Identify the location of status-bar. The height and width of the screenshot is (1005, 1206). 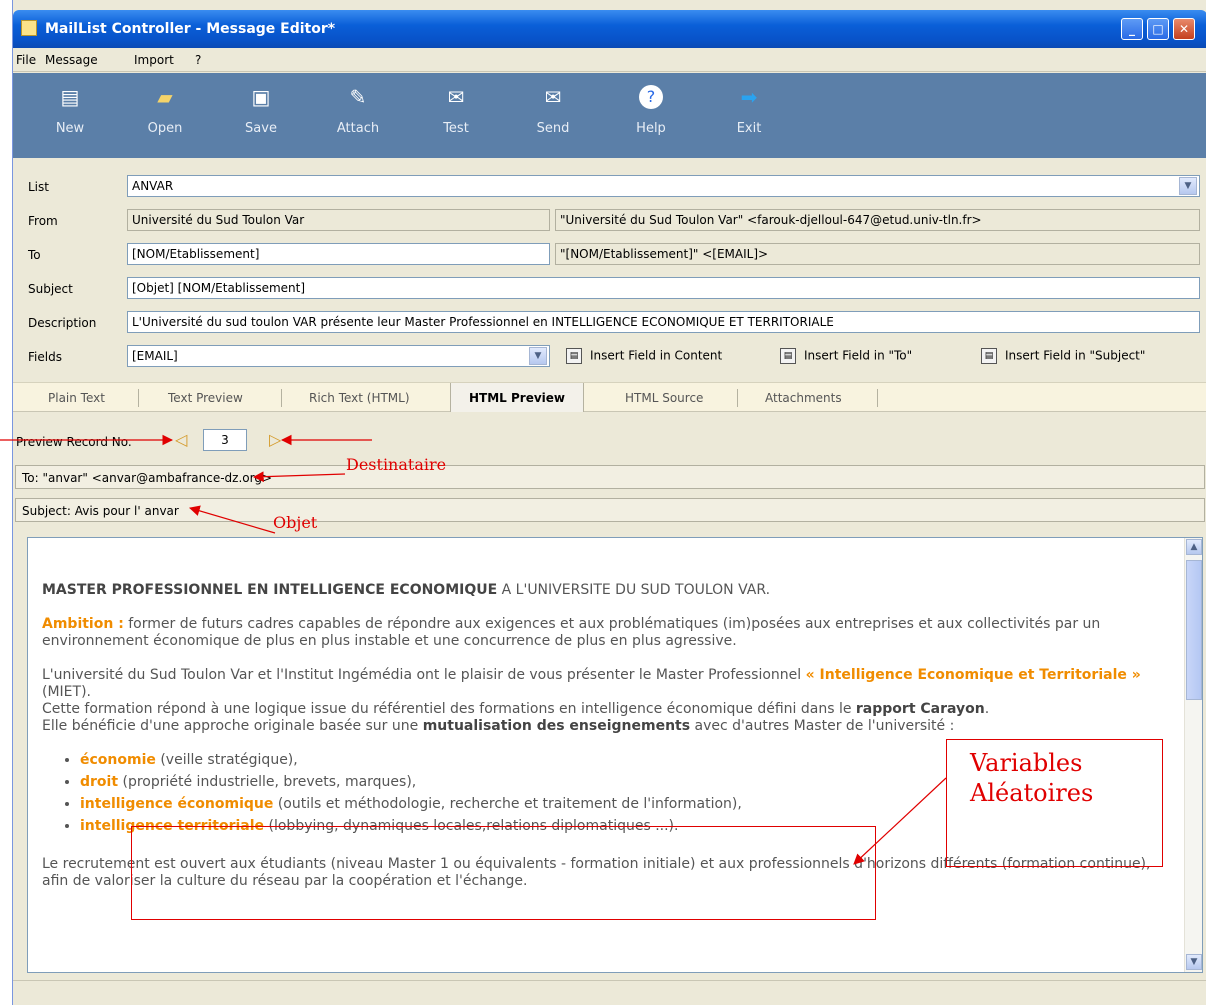
(609, 992).